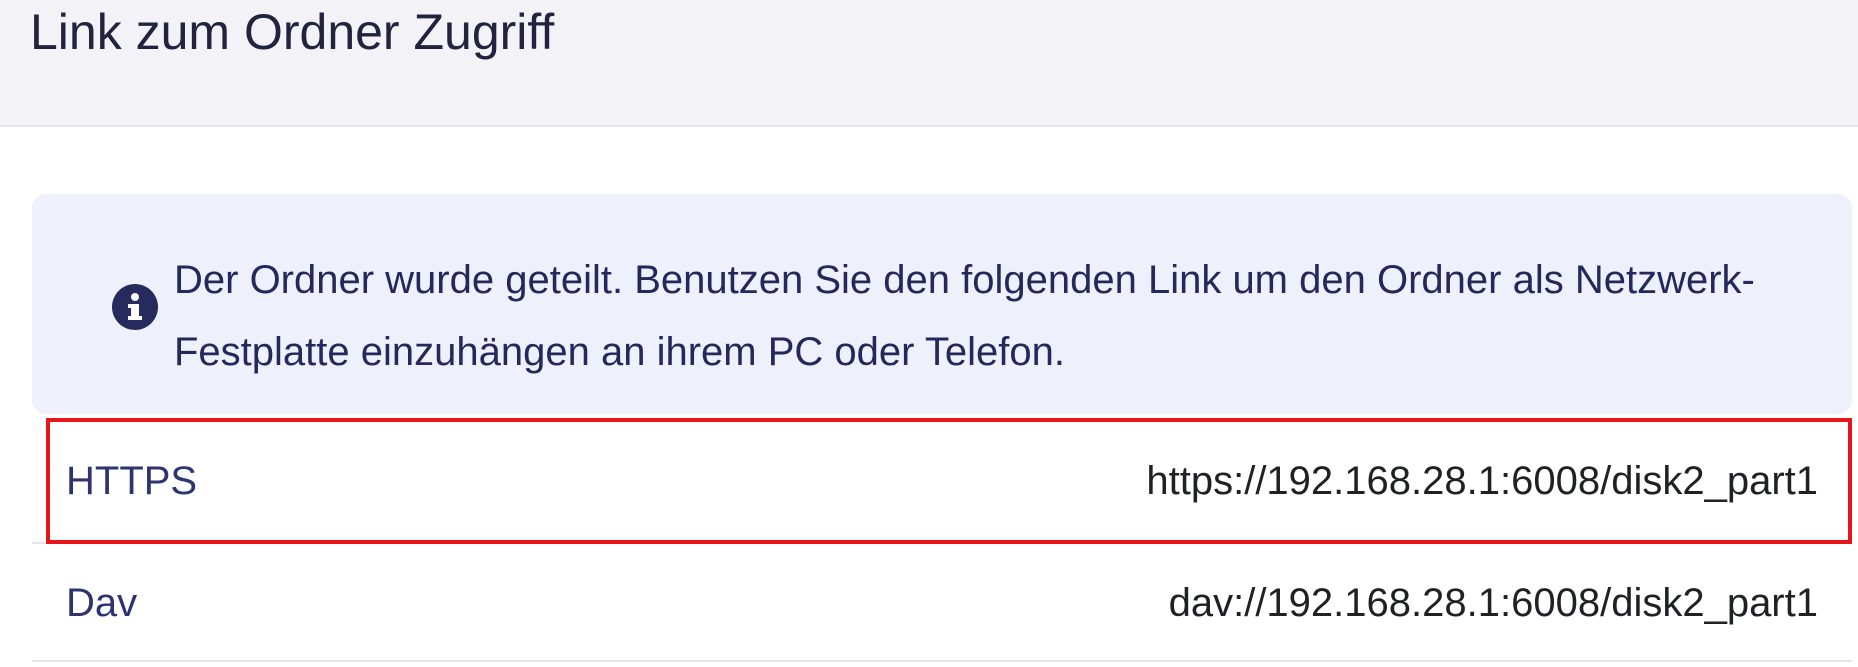 The width and height of the screenshot is (1858, 667). I want to click on link-url-dav: dav://192.168.28.1:6008/disk2_part1, so click(1493, 603).